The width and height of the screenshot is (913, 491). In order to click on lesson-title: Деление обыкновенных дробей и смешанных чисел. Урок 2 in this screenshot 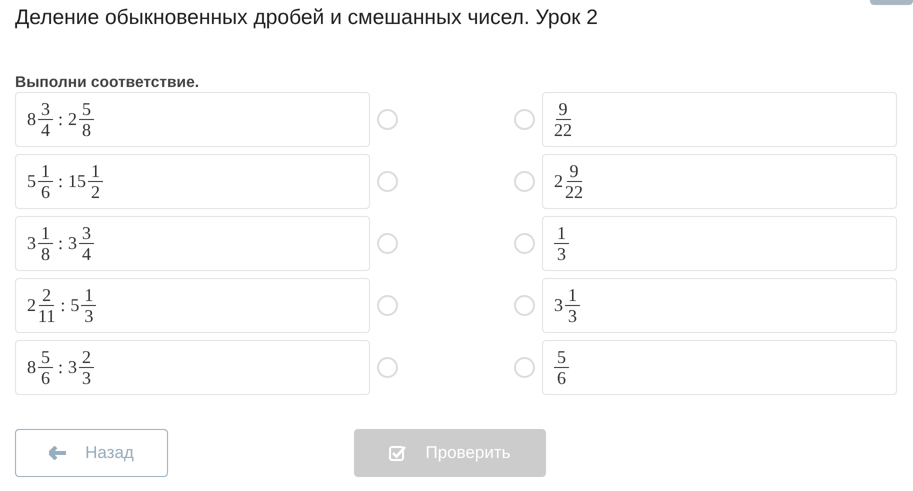, I will do `click(306, 18)`.